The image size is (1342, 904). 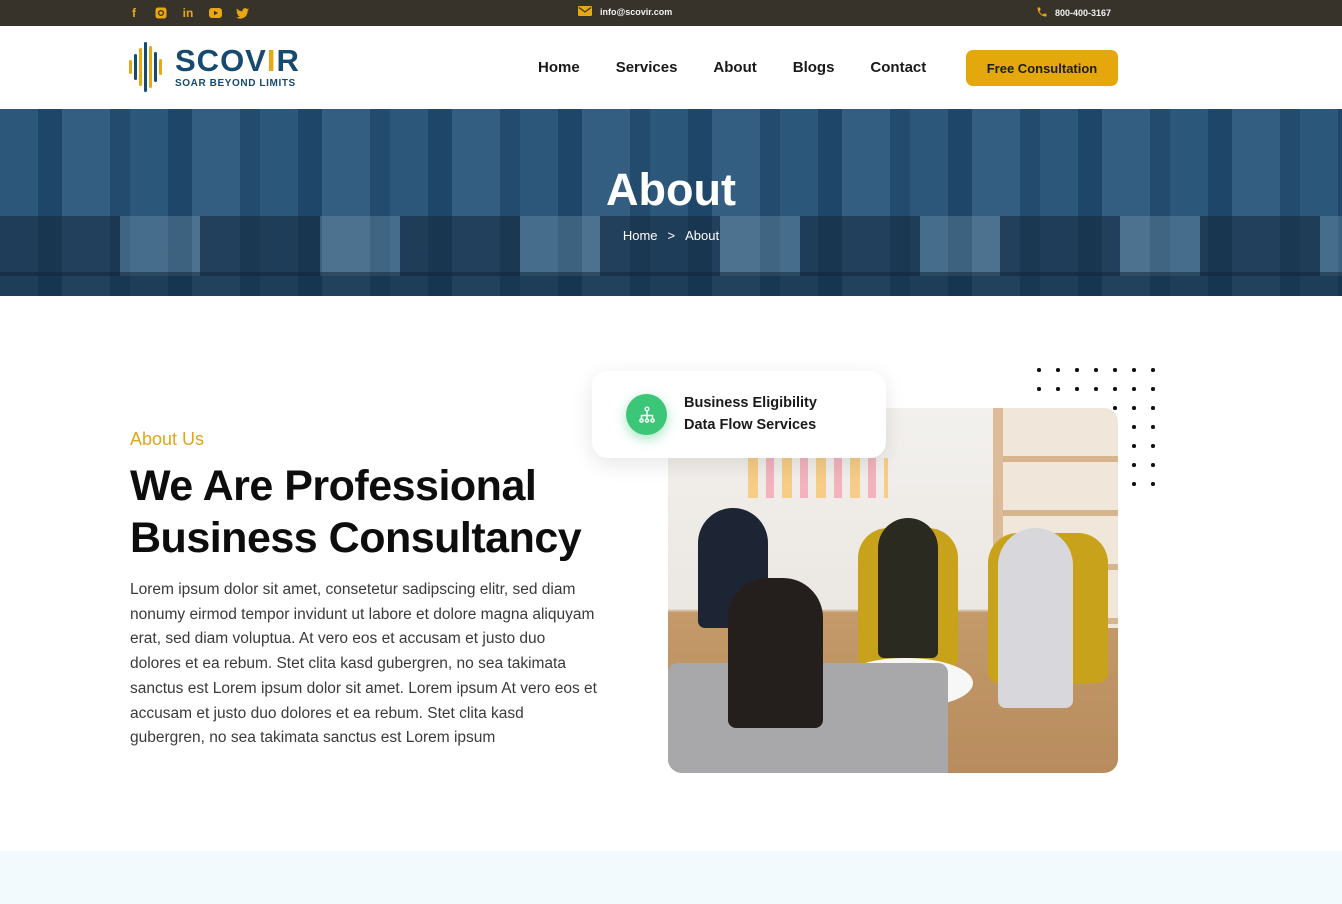 What do you see at coordinates (145, 67) in the screenshot?
I see `logo-mark-icon` at bounding box center [145, 67].